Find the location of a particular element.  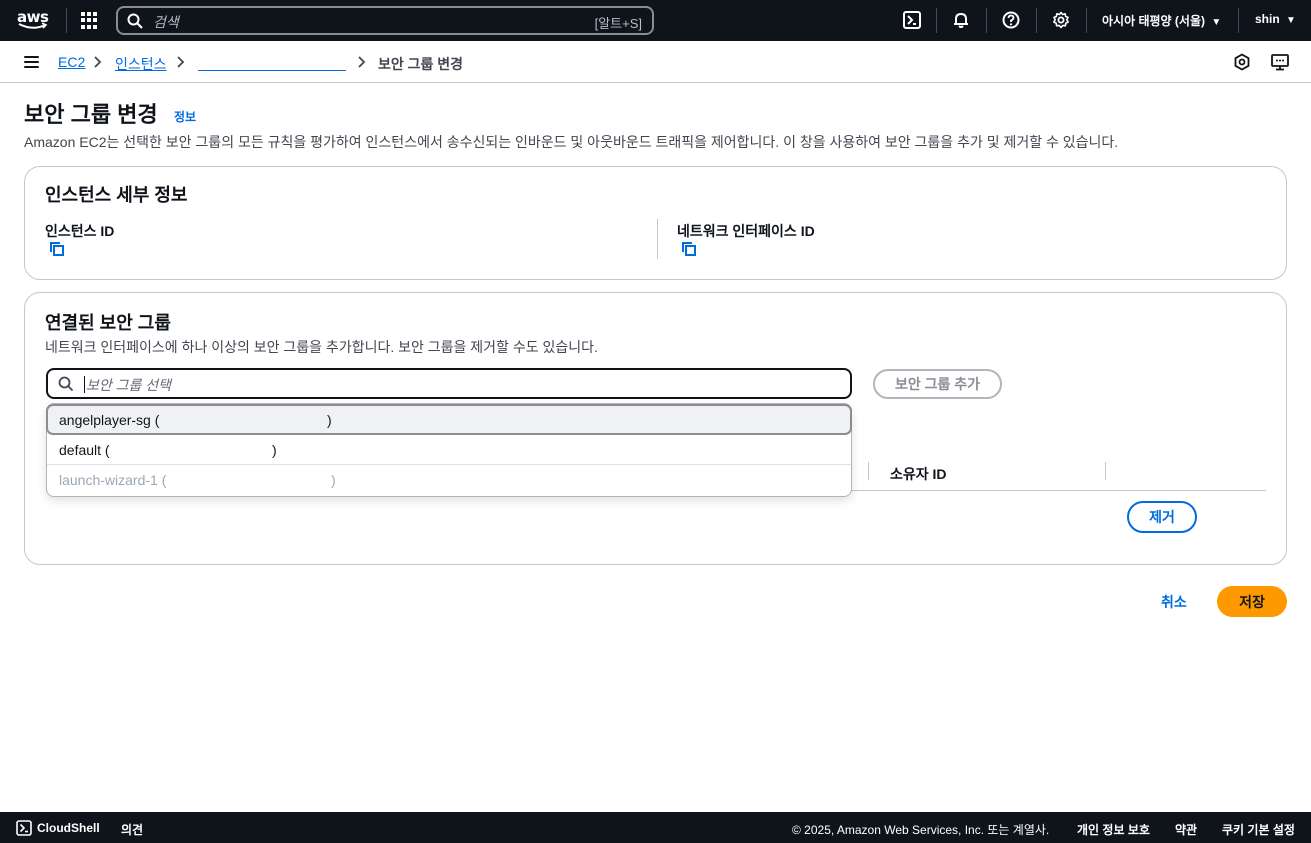

help-icon is located at coordinates (1011, 20).